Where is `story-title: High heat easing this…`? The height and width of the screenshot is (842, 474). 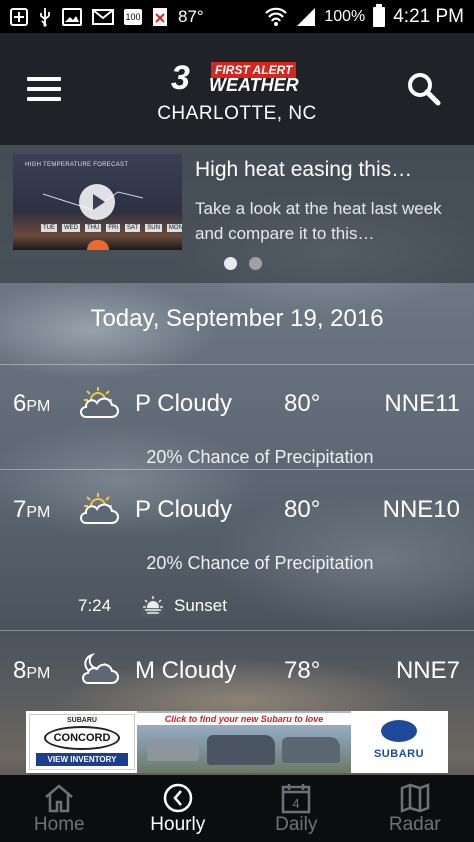 story-title: High heat easing this… is located at coordinates (303, 170).